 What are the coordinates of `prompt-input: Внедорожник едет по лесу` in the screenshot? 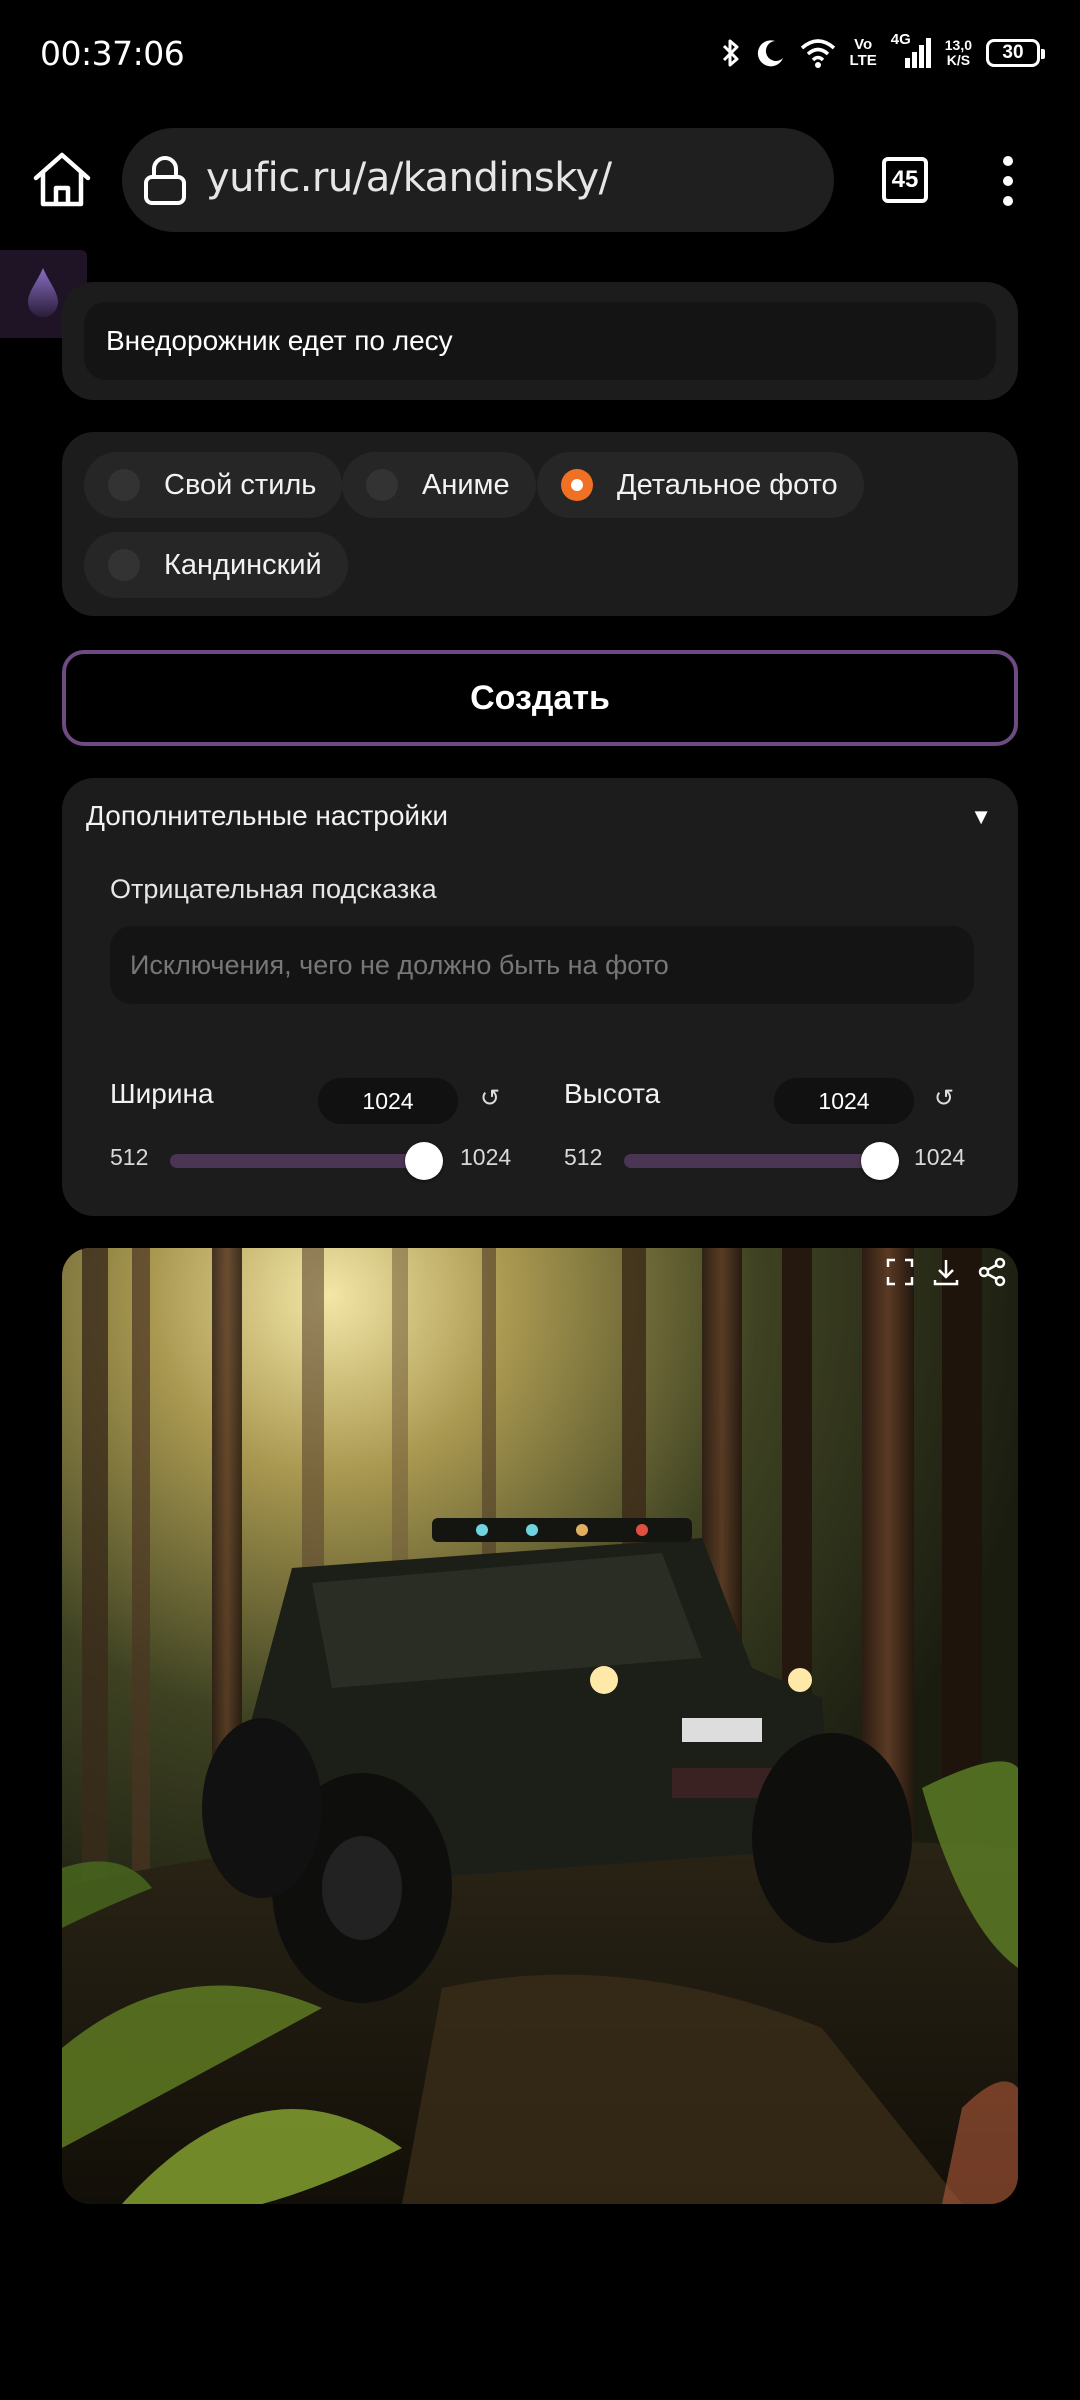 It's located at (540, 341).